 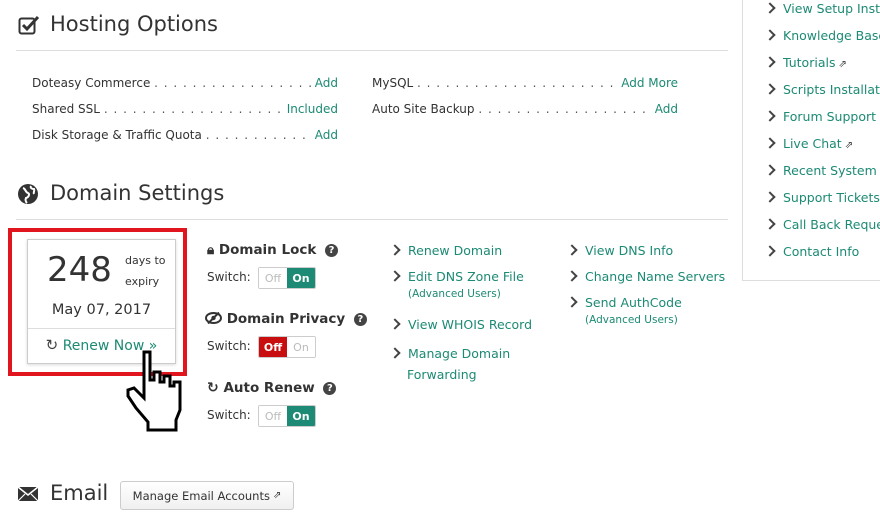 I want to click on add-backup-link: Add, so click(x=664, y=109).